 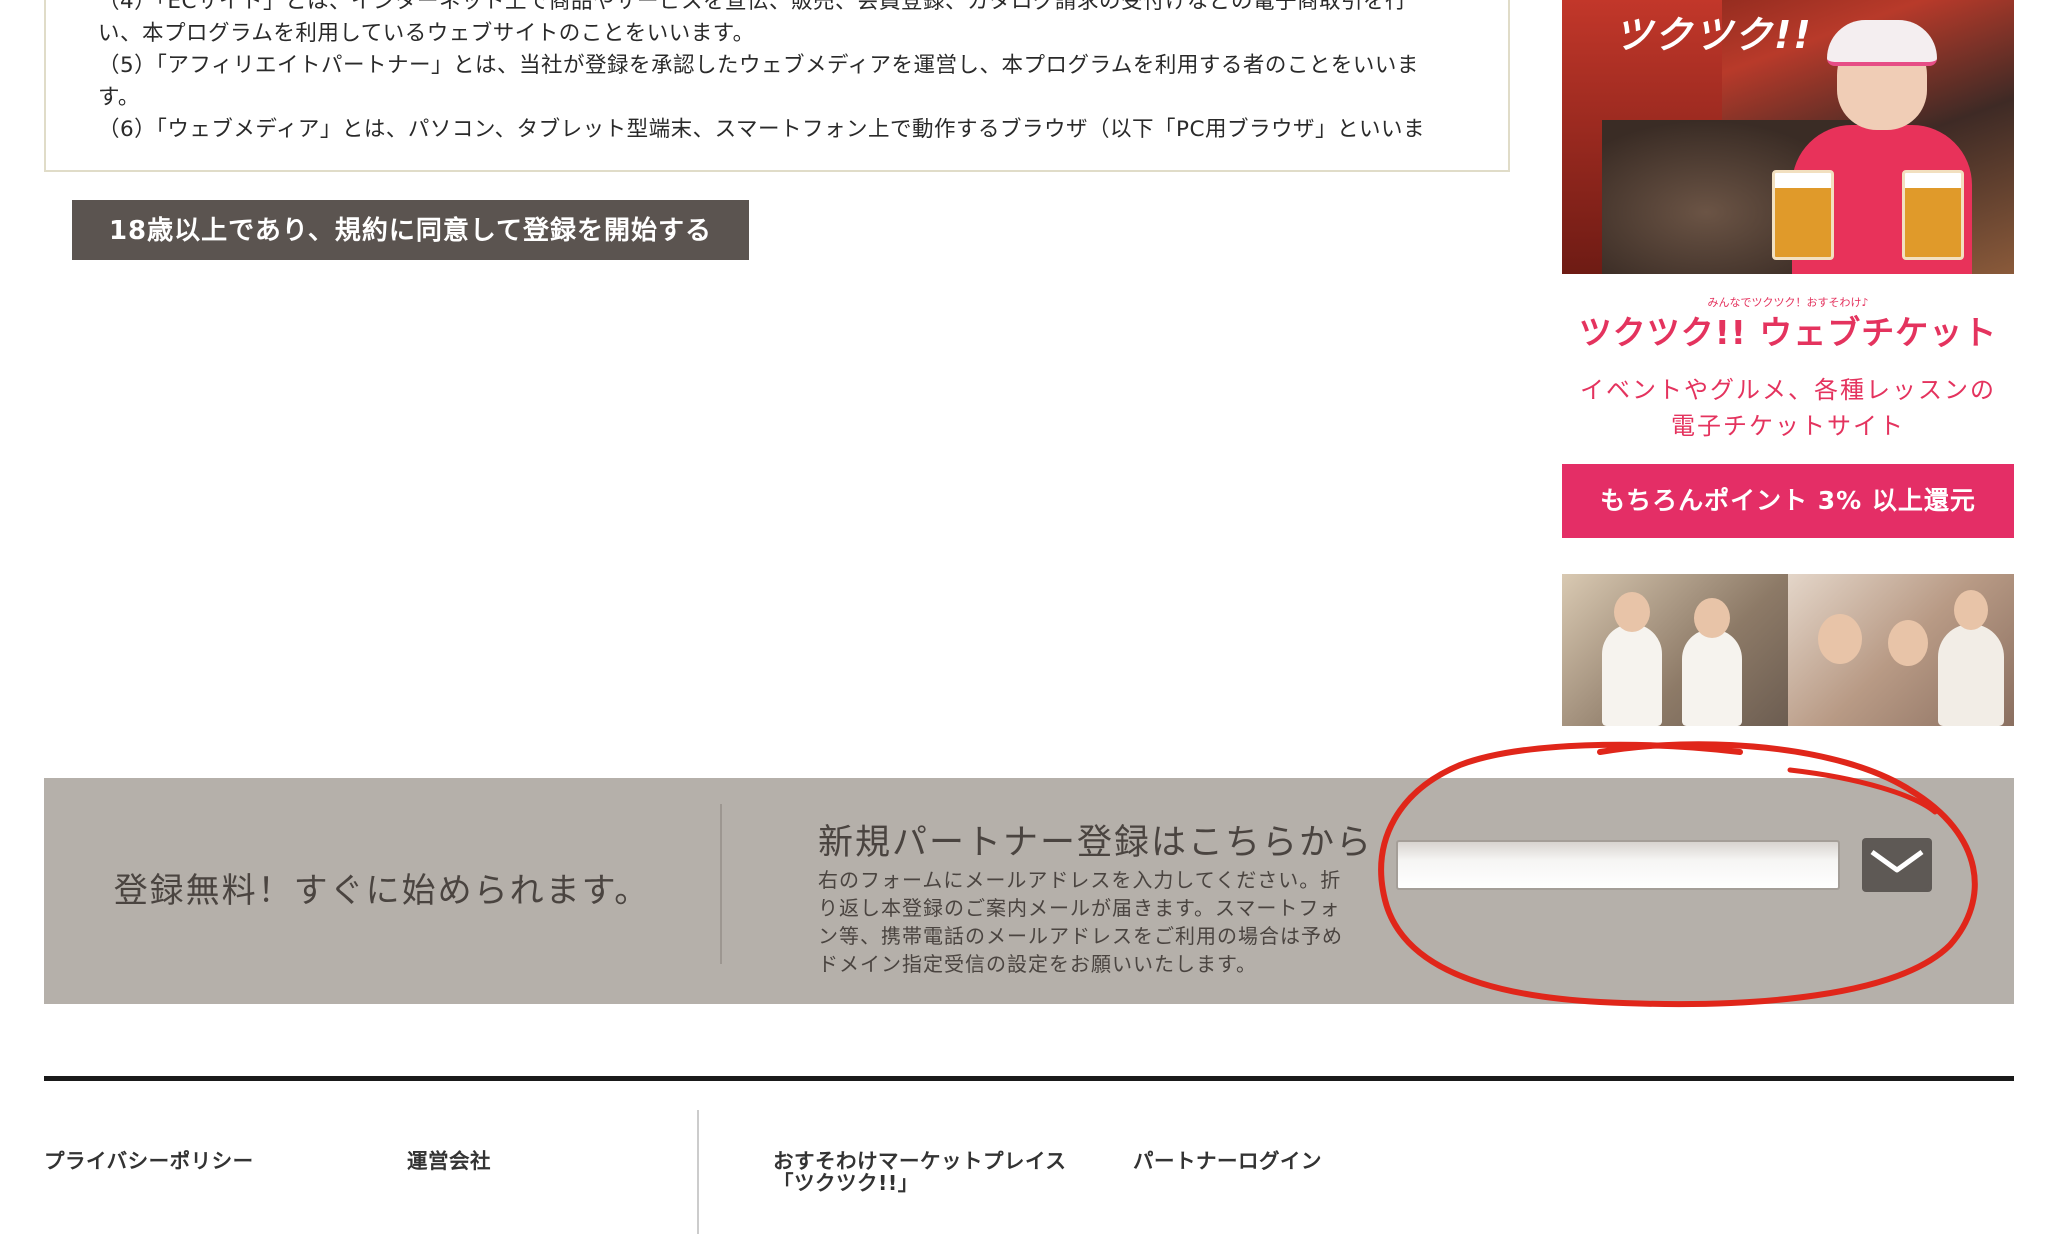 I want to click on ad-logo-text: ツクツク!!, so click(x=1713, y=35).